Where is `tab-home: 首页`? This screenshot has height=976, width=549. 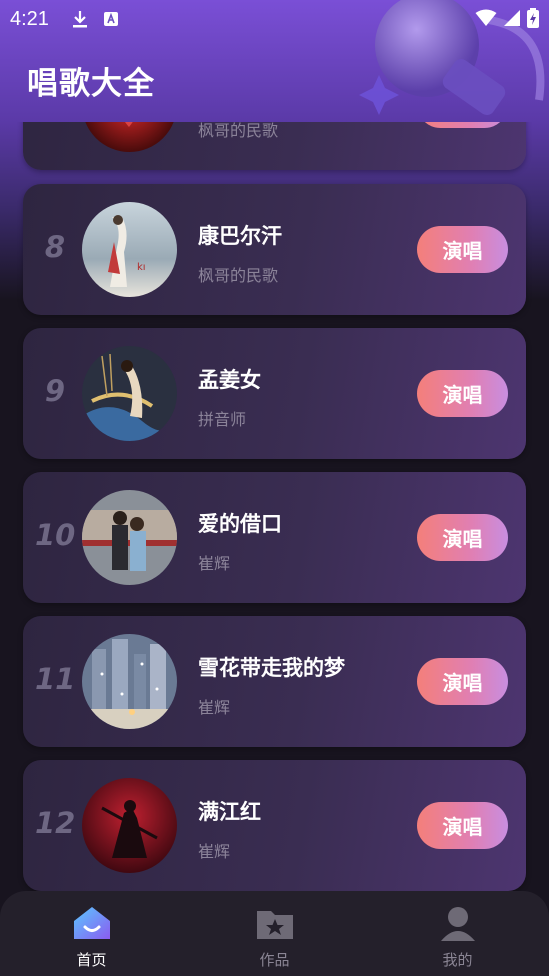 tab-home: 首页 is located at coordinates (91, 933).